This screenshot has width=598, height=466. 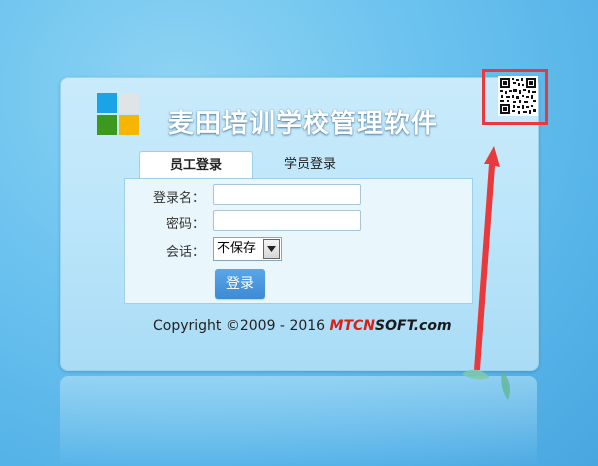 I want to click on brand-name: MTCNSOFT.com, so click(x=391, y=326).